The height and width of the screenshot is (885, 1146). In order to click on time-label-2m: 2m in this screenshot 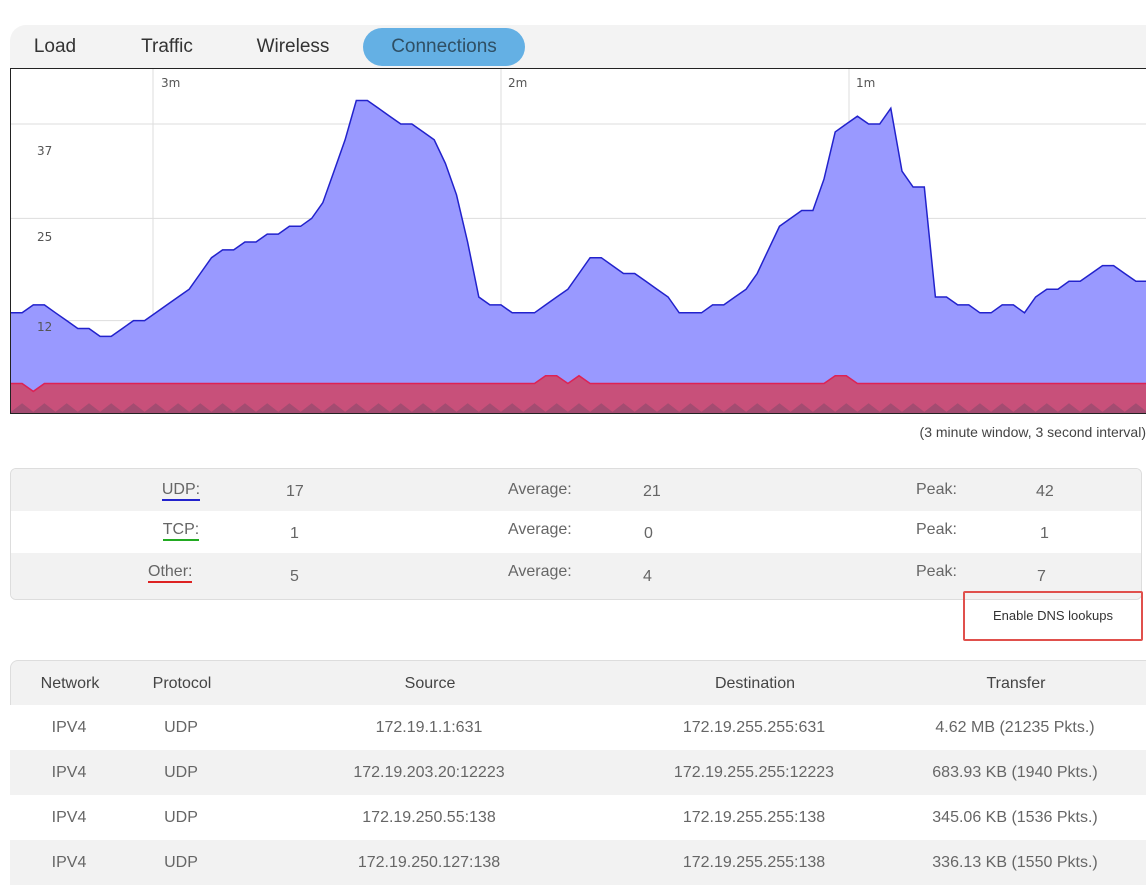, I will do `click(517, 83)`.